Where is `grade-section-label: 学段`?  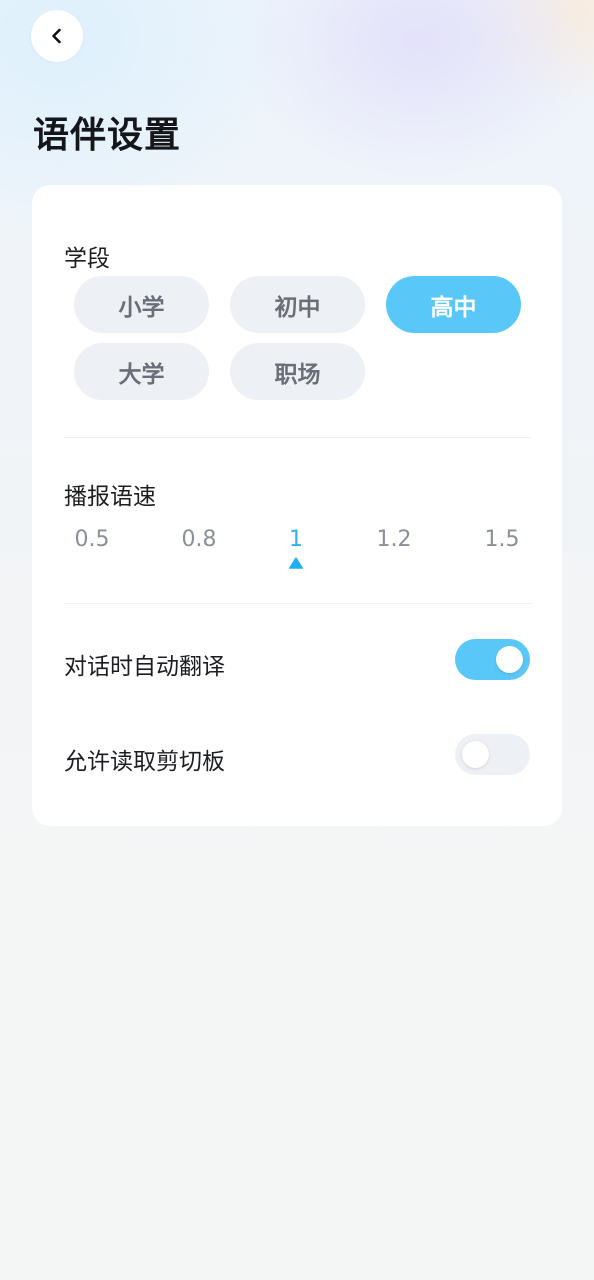 grade-section-label: 学段 is located at coordinates (87, 259).